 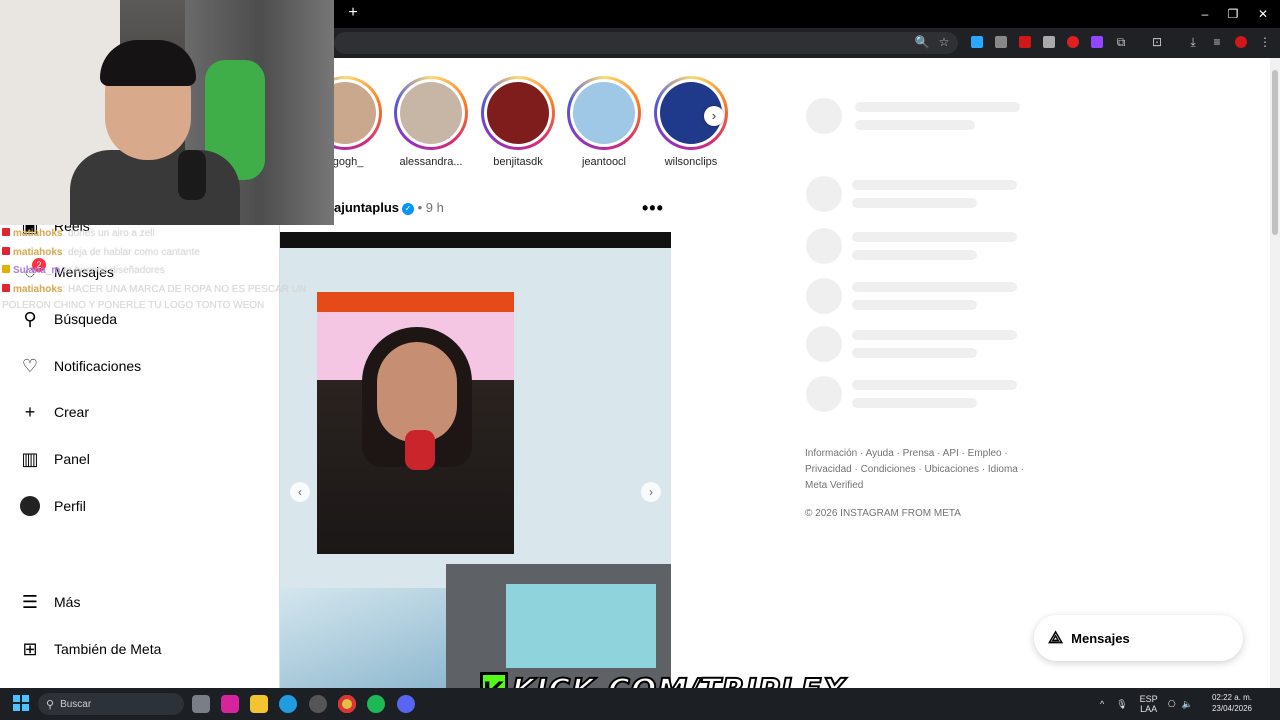 What do you see at coordinates (1241, 42) in the screenshot?
I see `profile-icon` at bounding box center [1241, 42].